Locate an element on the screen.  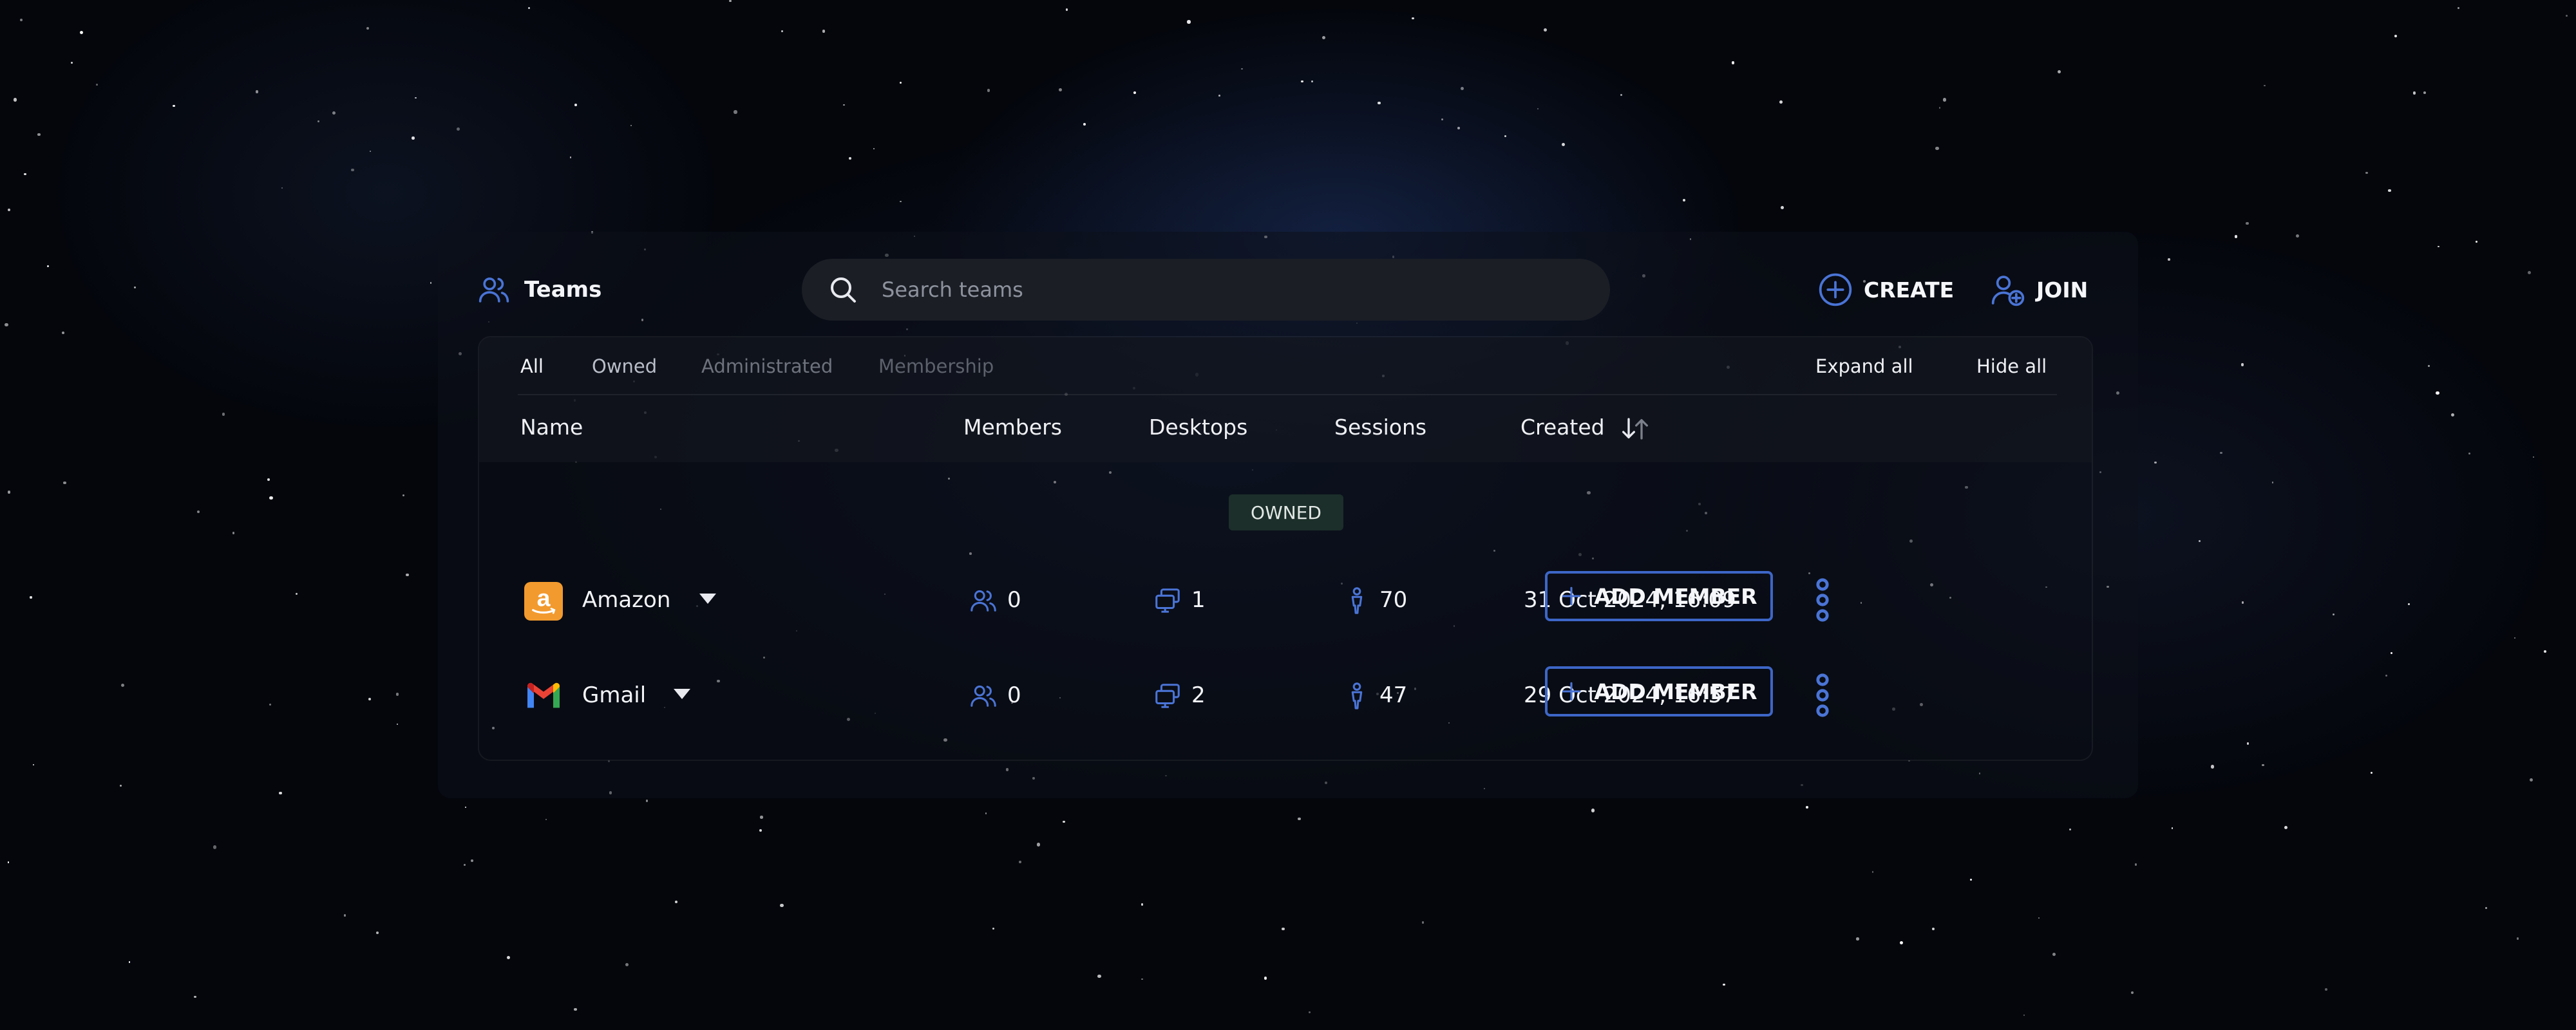
hide-all-button: Hide all is located at coordinates (2012, 366).